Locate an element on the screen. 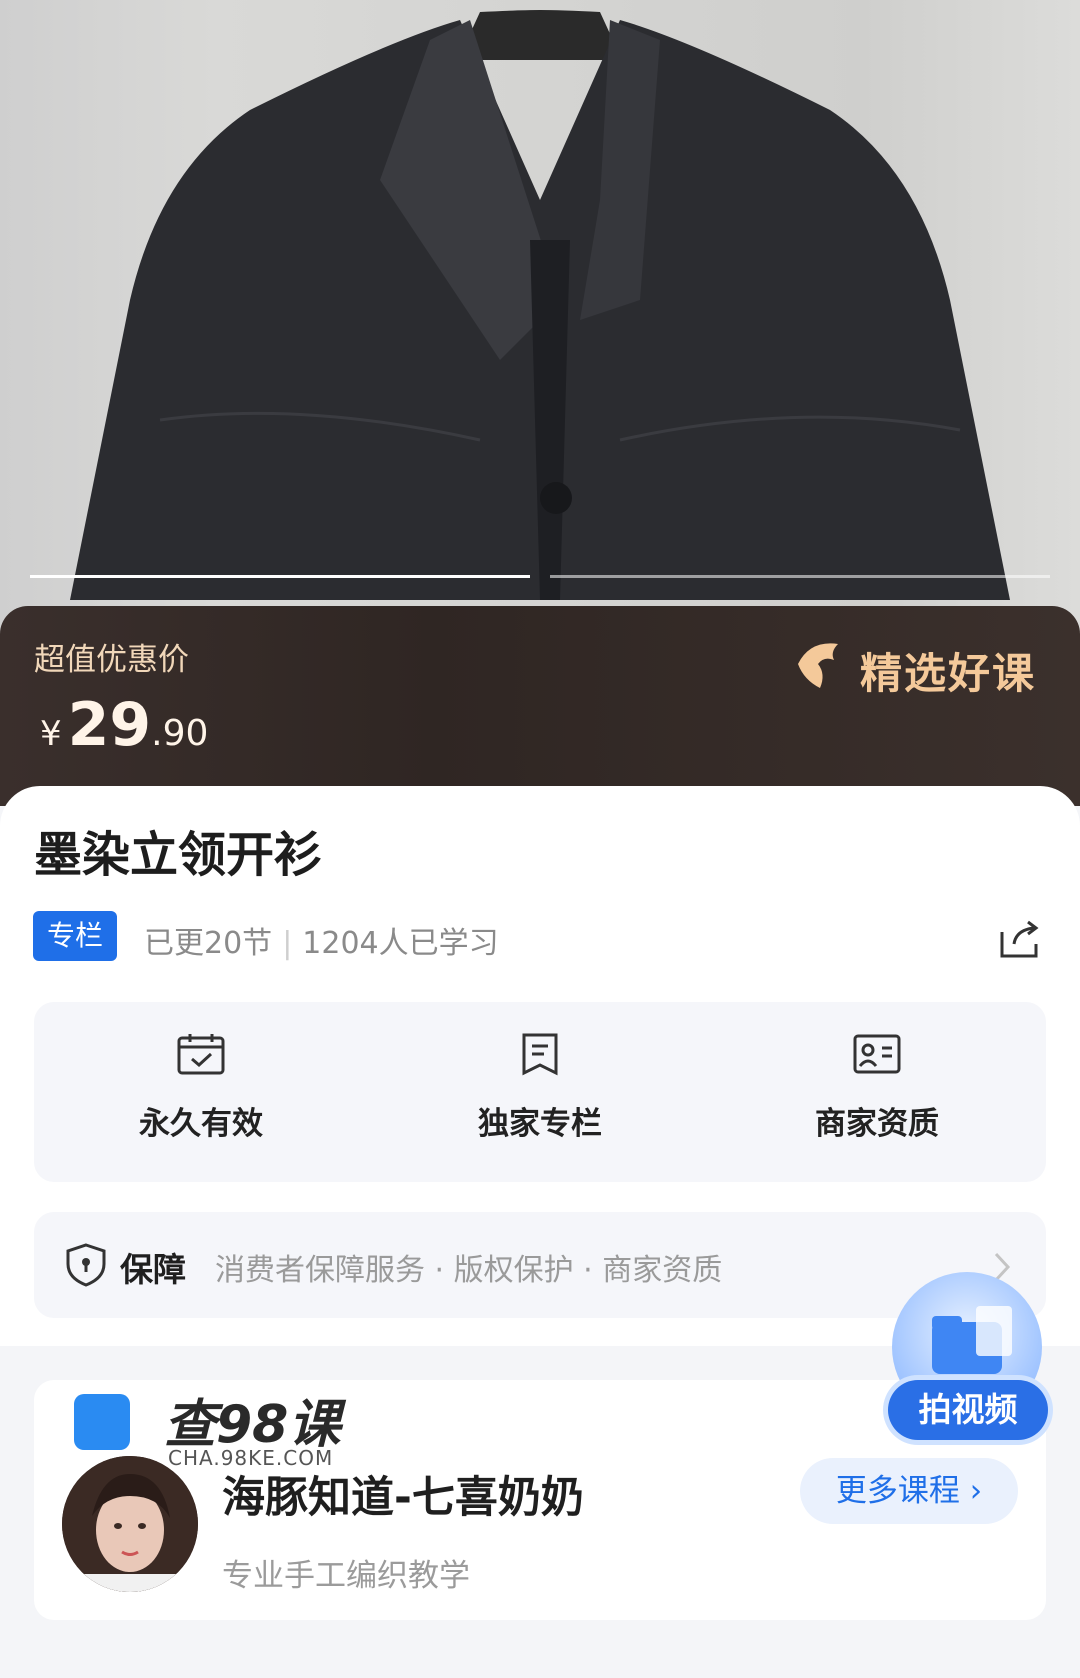 This screenshot has height=1678, width=1080. author-name: 海豚知道-七喜奶奶 is located at coordinates (403, 1498).